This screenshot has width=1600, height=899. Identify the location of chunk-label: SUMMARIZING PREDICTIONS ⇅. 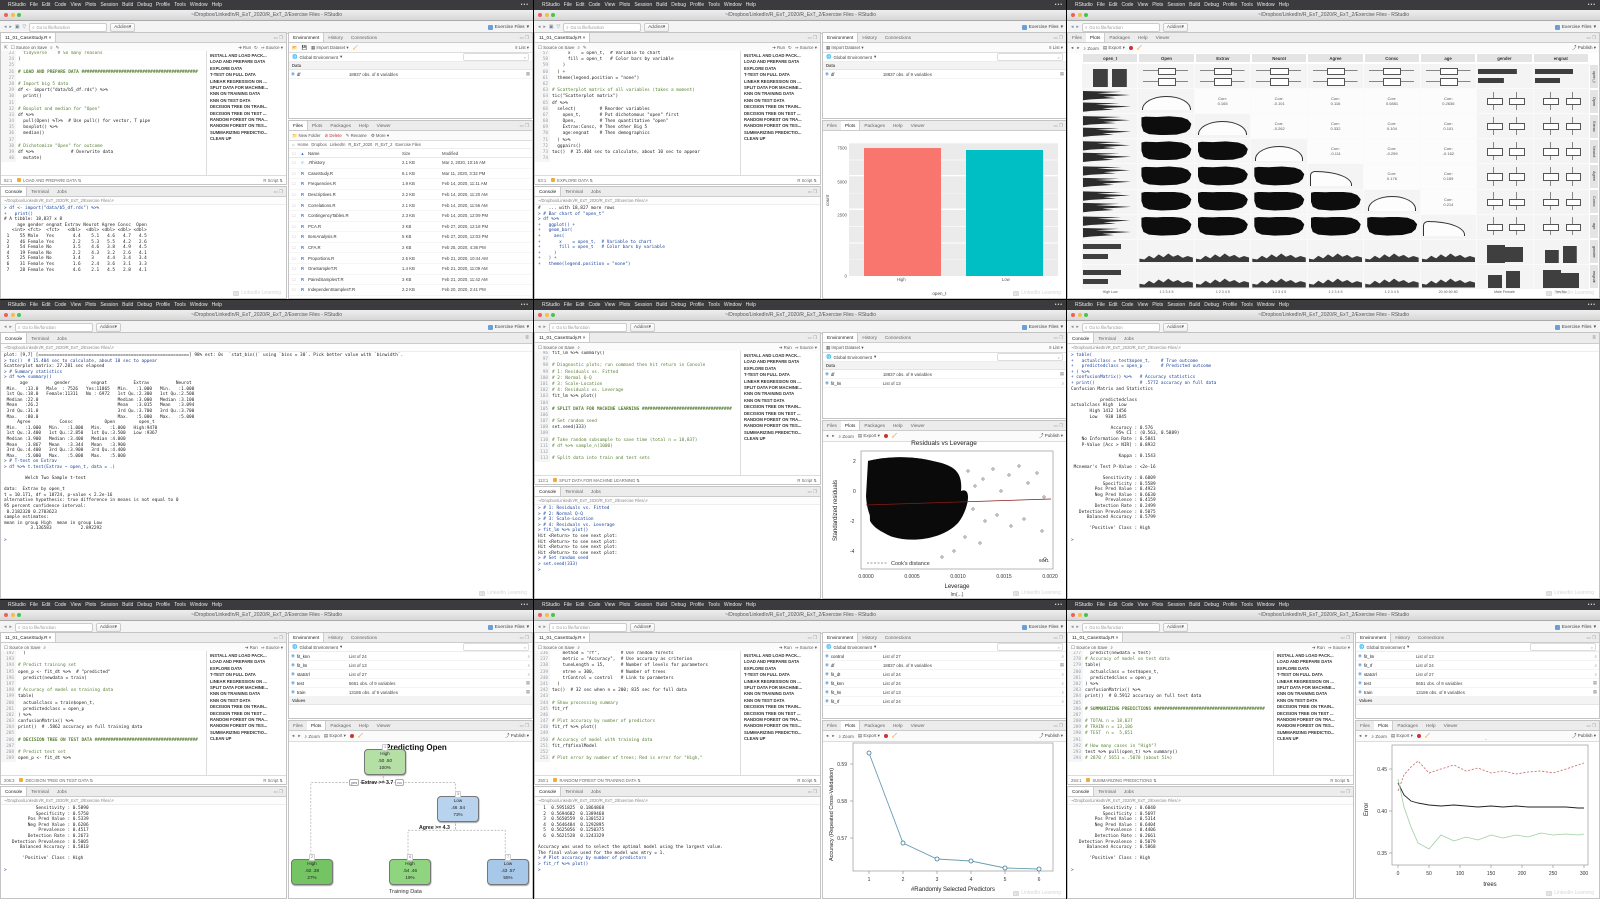
(1121, 780).